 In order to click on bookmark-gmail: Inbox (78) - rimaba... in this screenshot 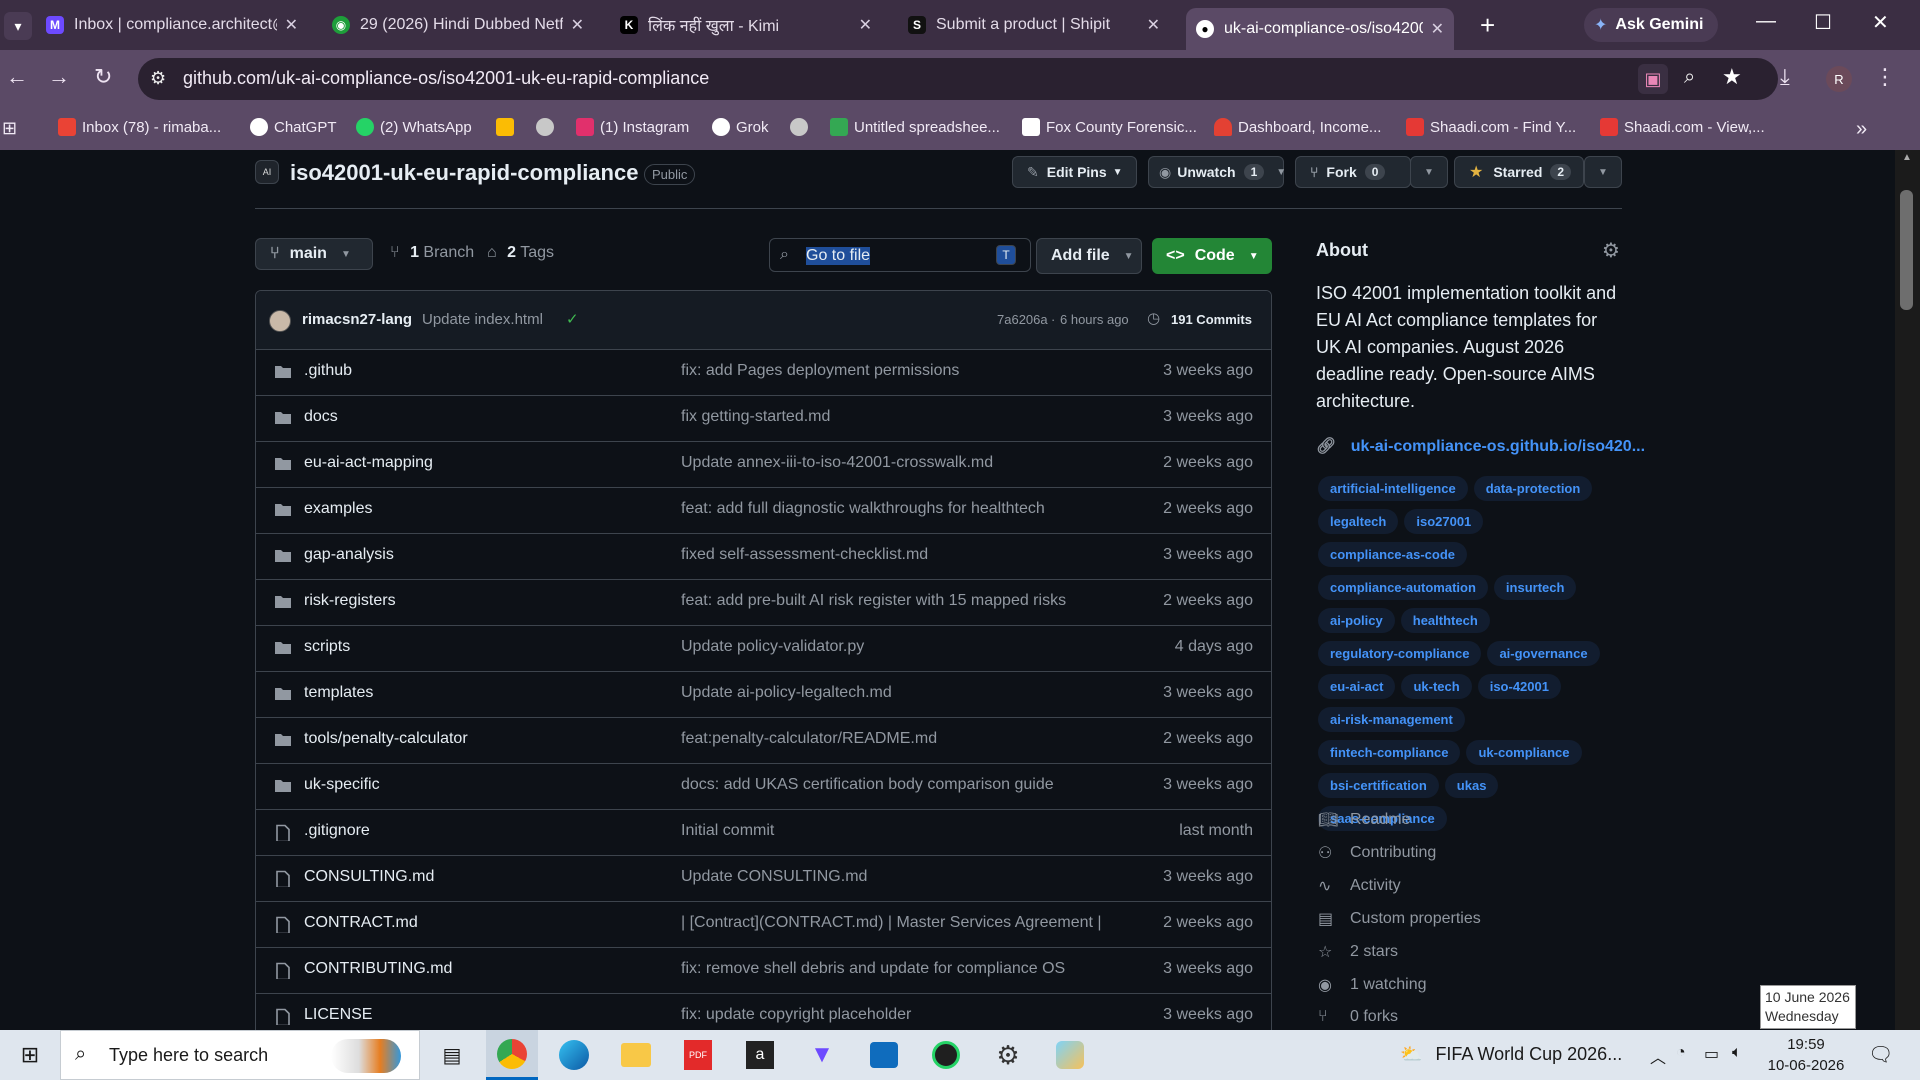, I will do `click(139, 127)`.